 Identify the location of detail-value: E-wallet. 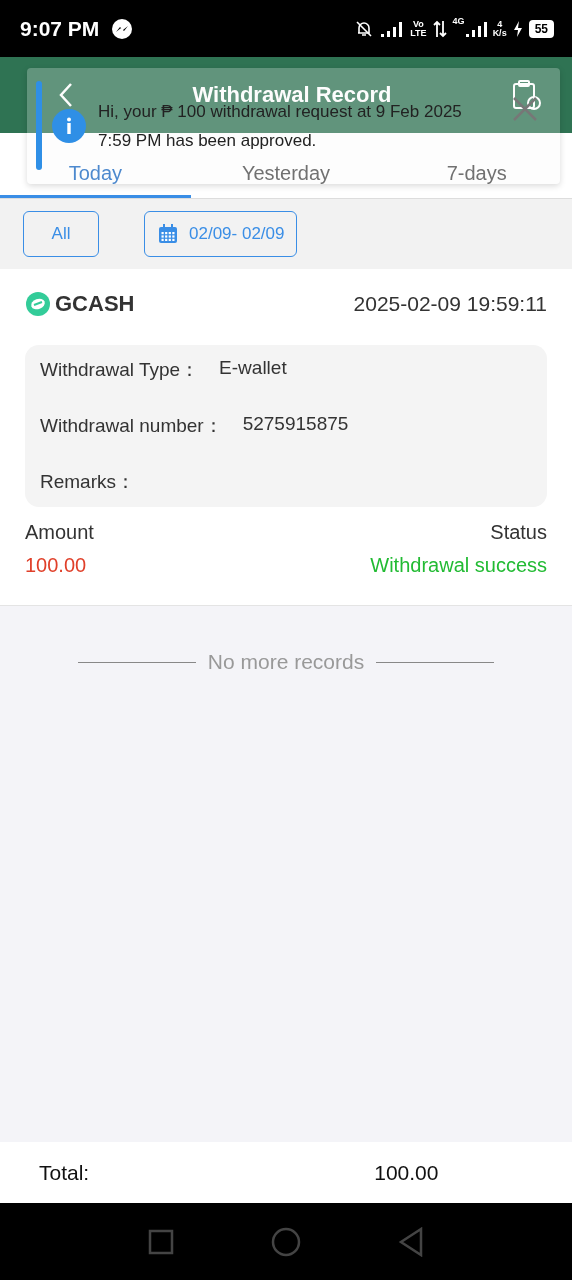
(253, 368).